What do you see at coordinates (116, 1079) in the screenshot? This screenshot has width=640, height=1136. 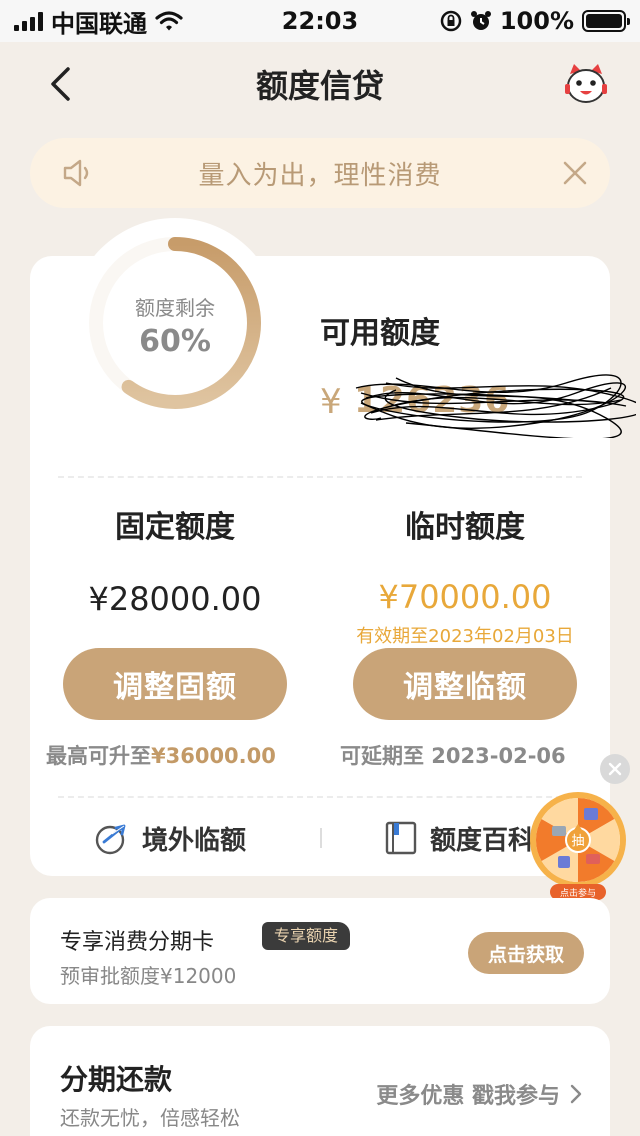 I see `repayment-title: 分期还款` at bounding box center [116, 1079].